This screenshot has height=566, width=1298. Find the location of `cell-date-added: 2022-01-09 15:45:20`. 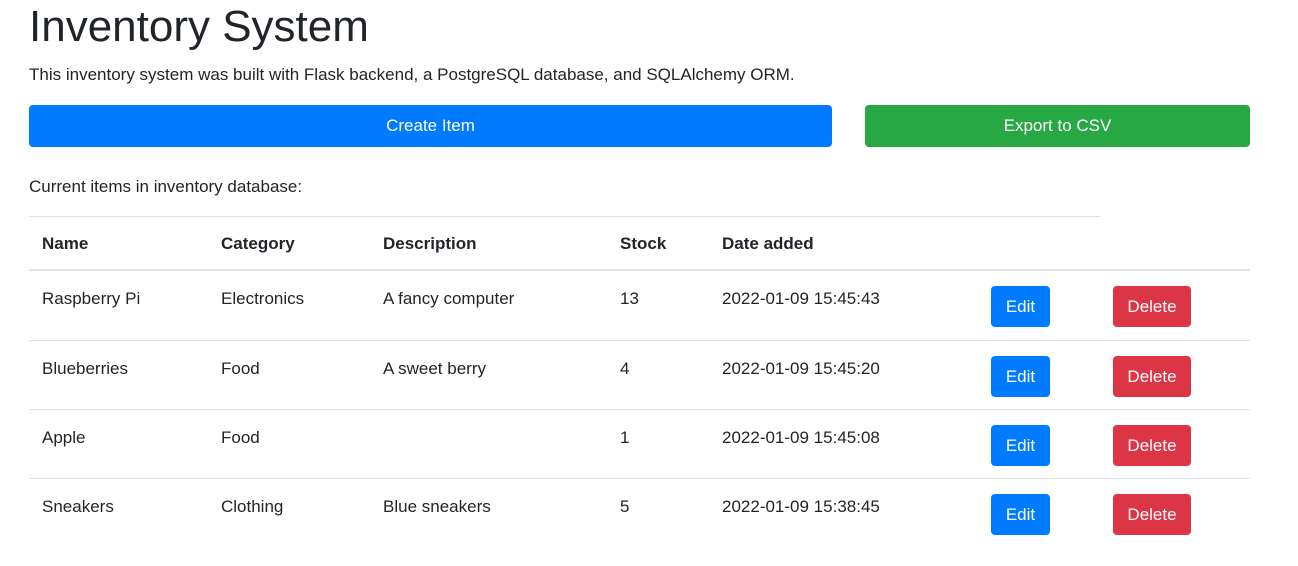

cell-date-added: 2022-01-09 15:45:20 is located at coordinates (801, 368).